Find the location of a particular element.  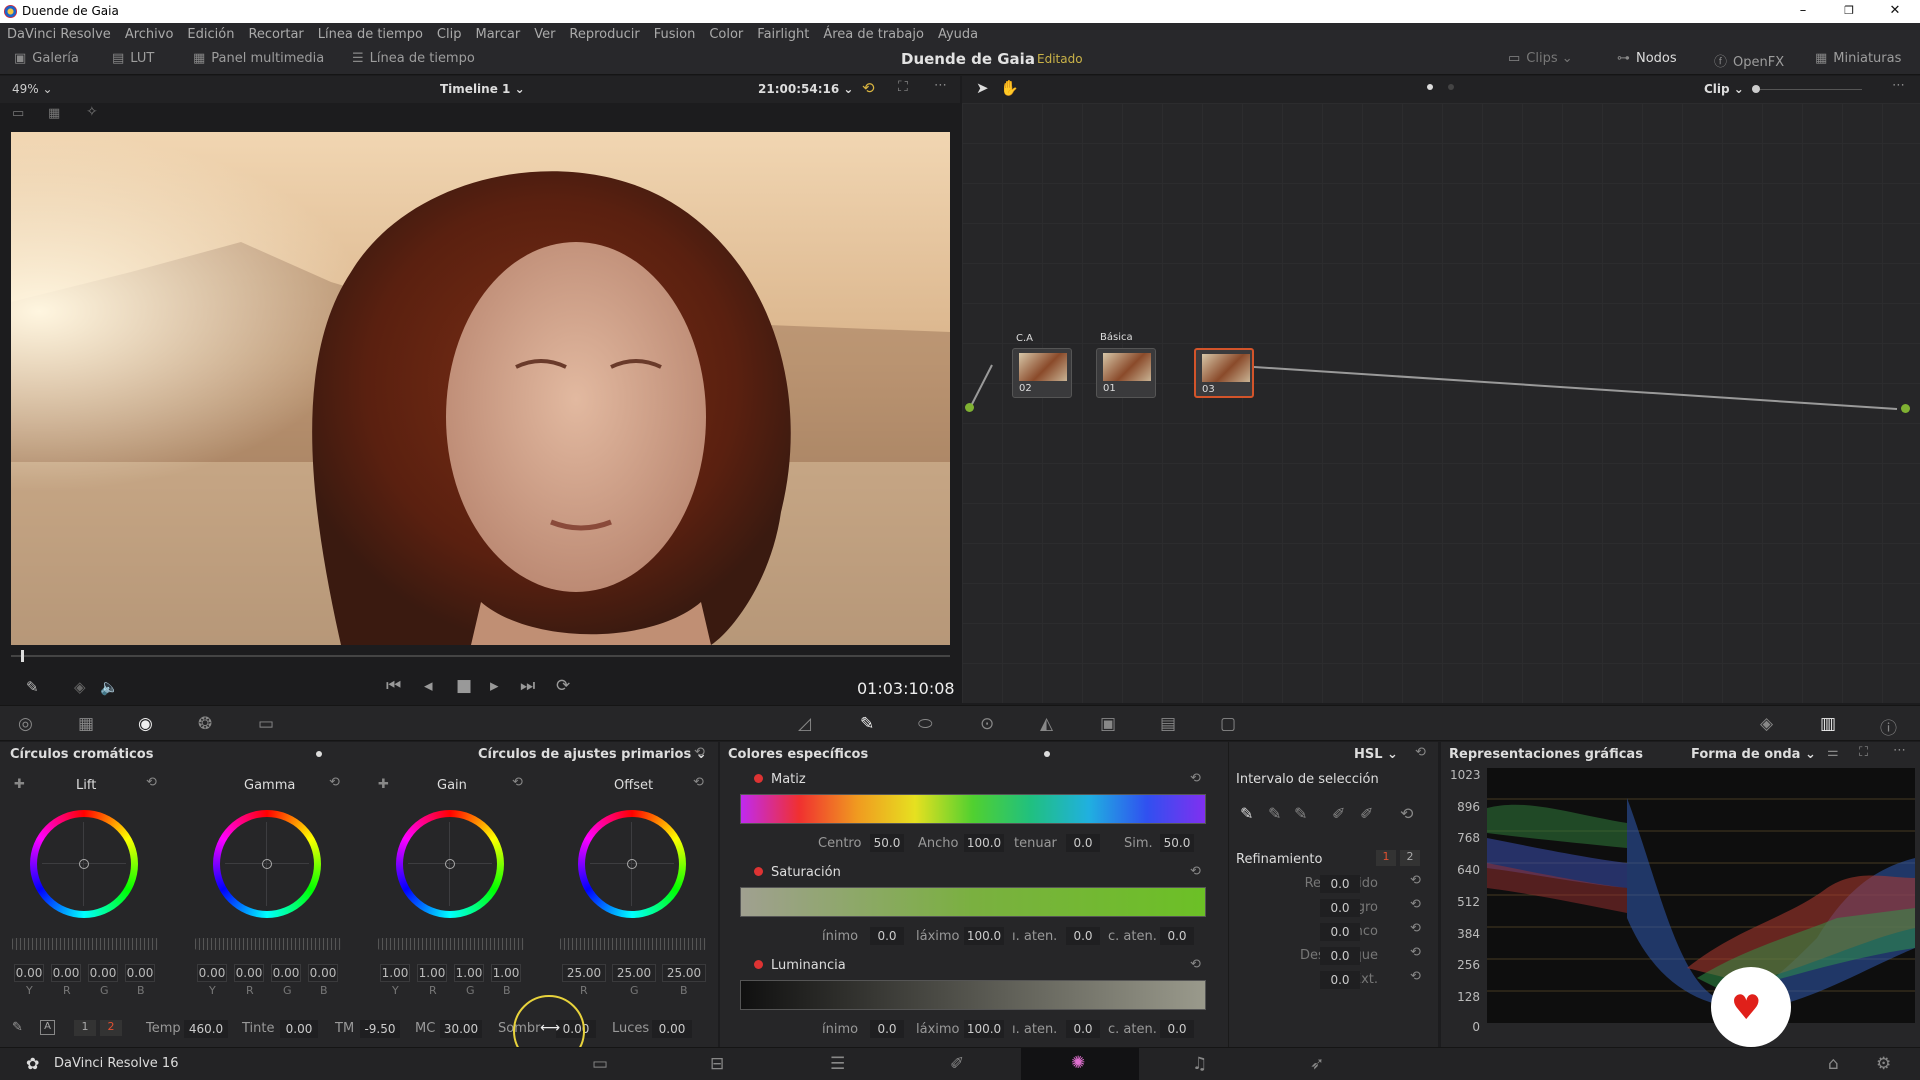

gallery-button: ▣ Galería is located at coordinates (46, 58).